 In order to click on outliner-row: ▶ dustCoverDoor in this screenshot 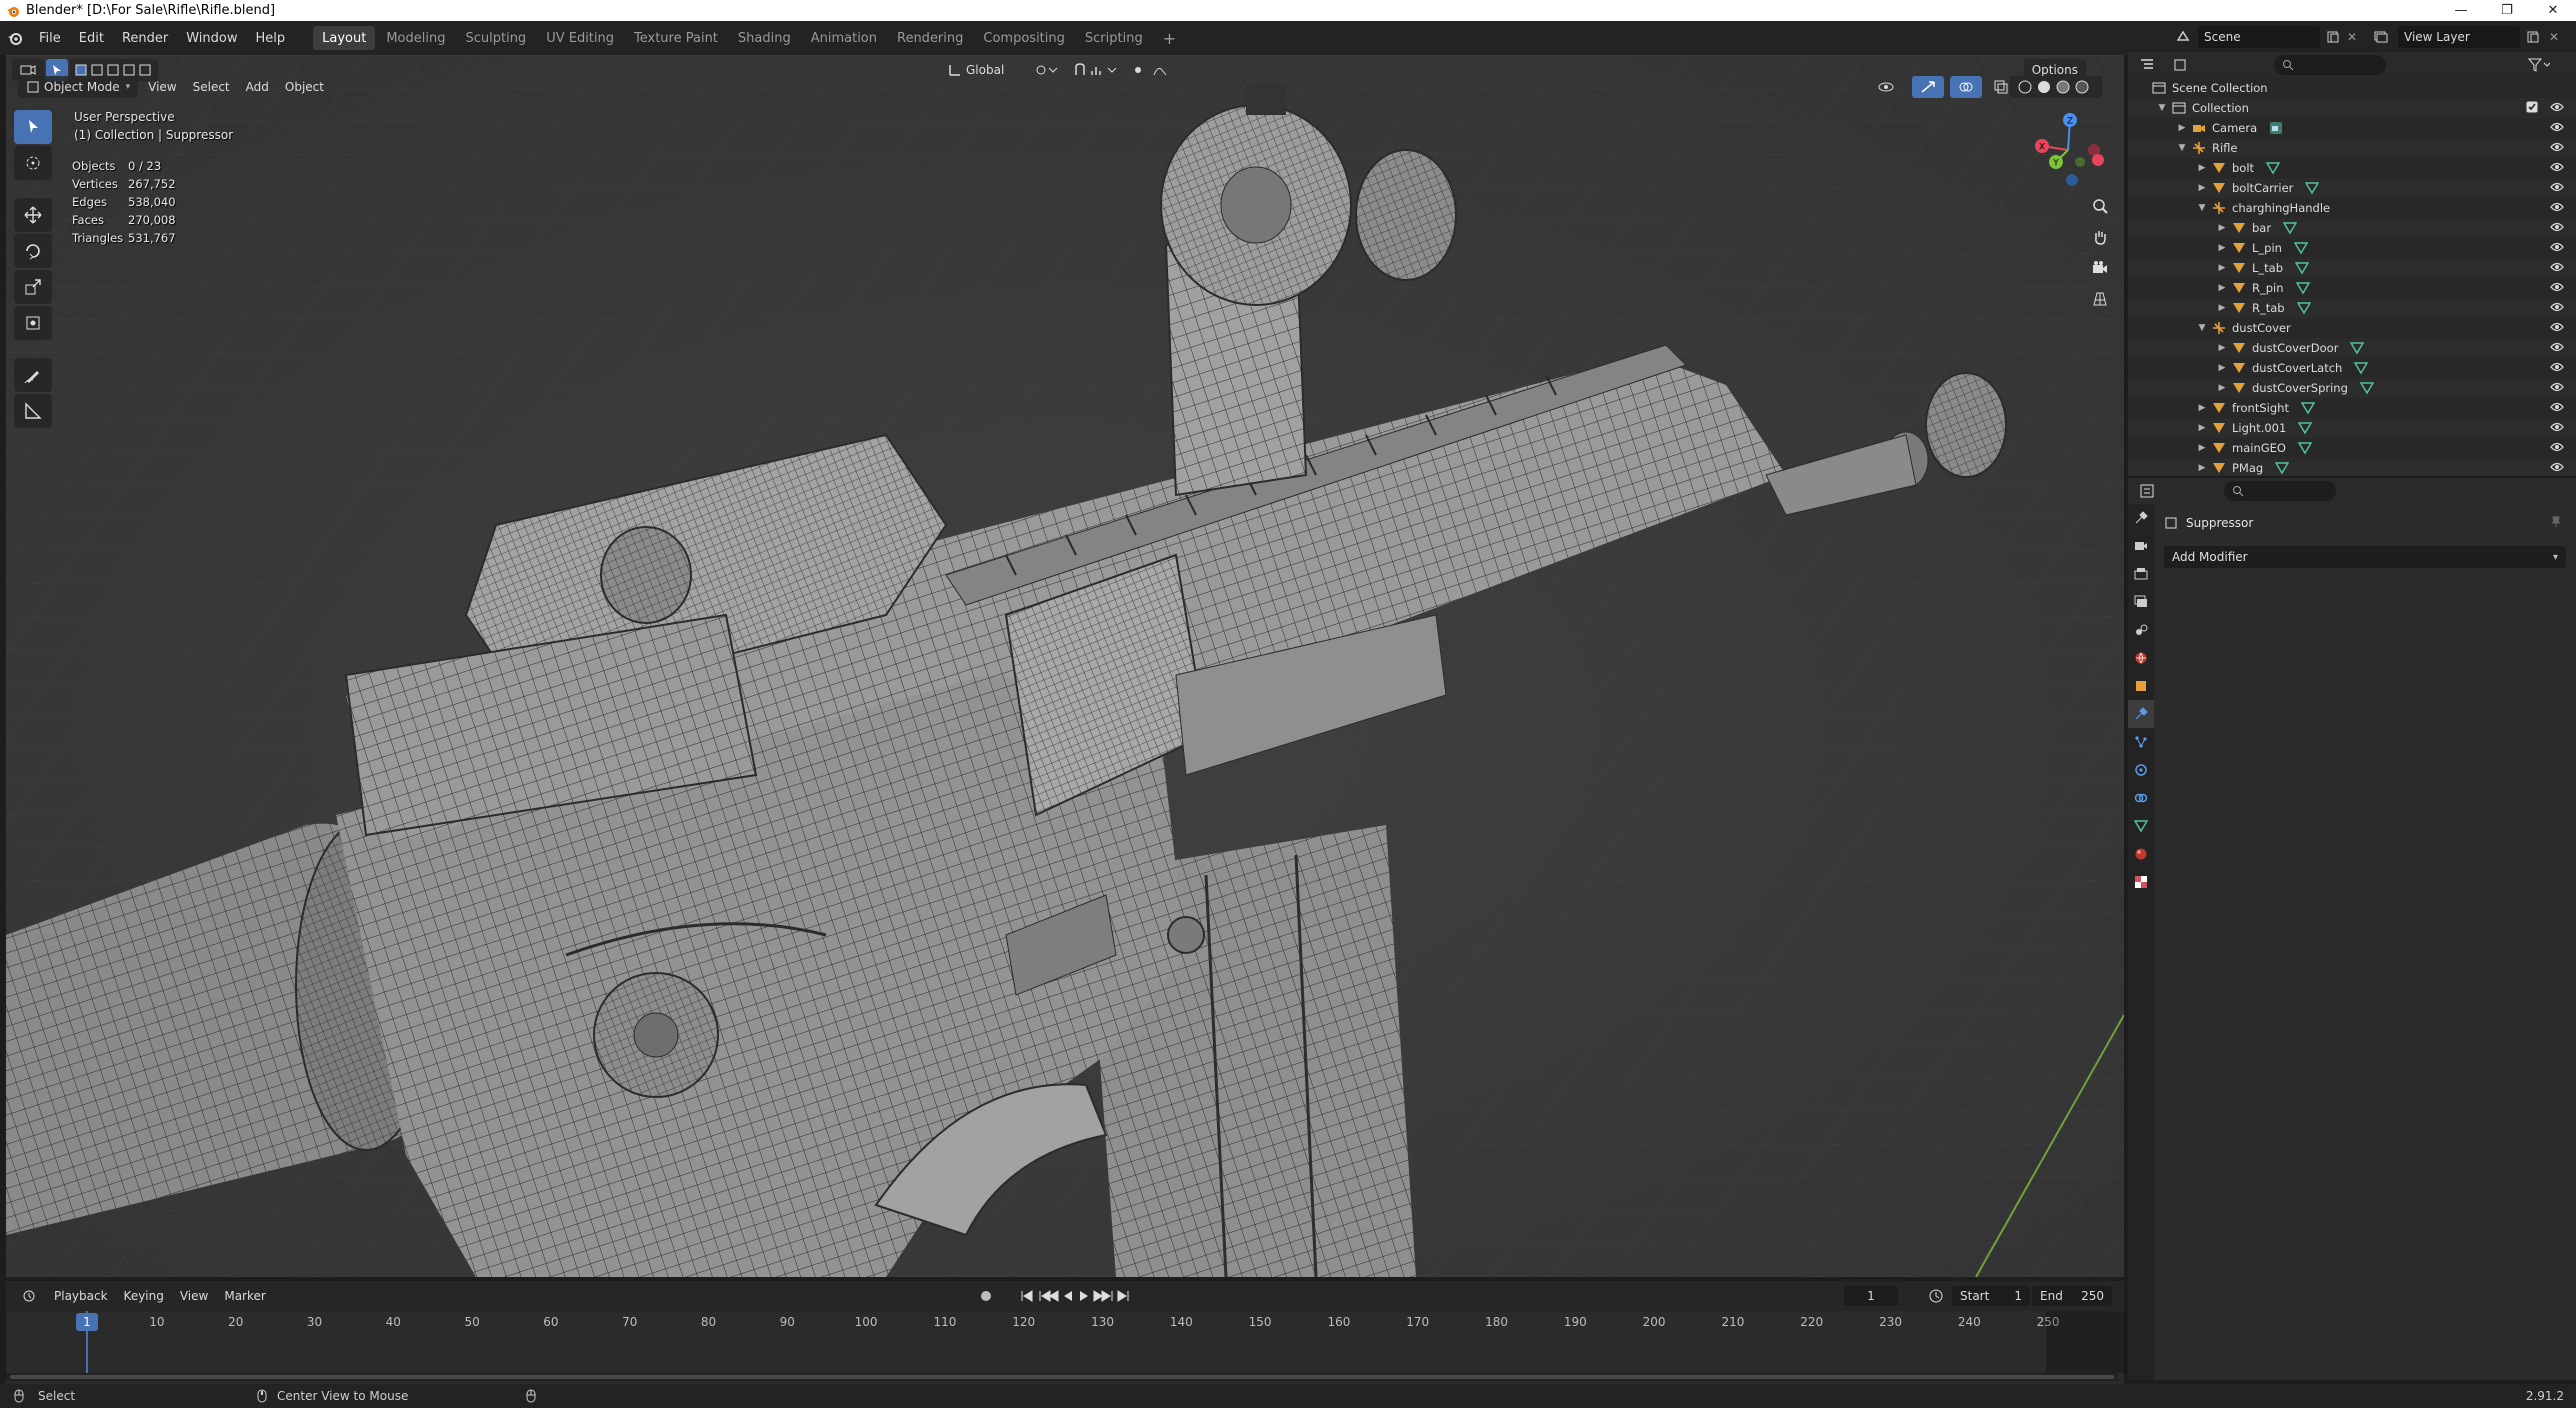, I will do `click(2352, 348)`.